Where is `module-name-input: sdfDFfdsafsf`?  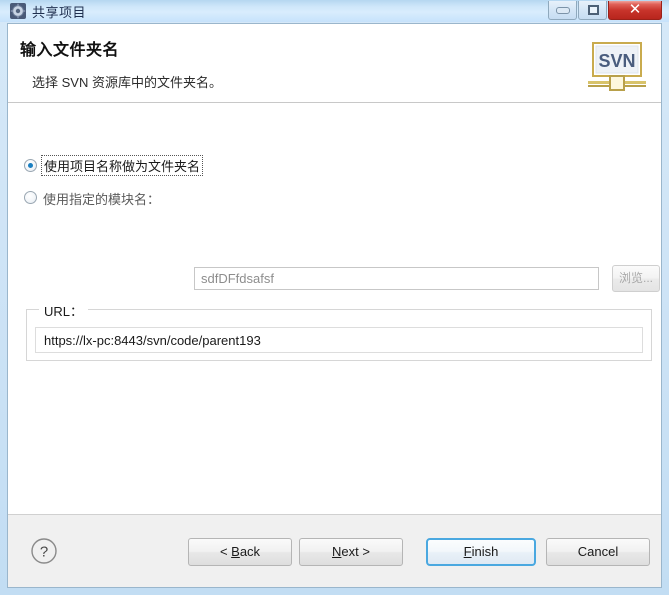
module-name-input: sdfDFfdsafsf is located at coordinates (396, 278).